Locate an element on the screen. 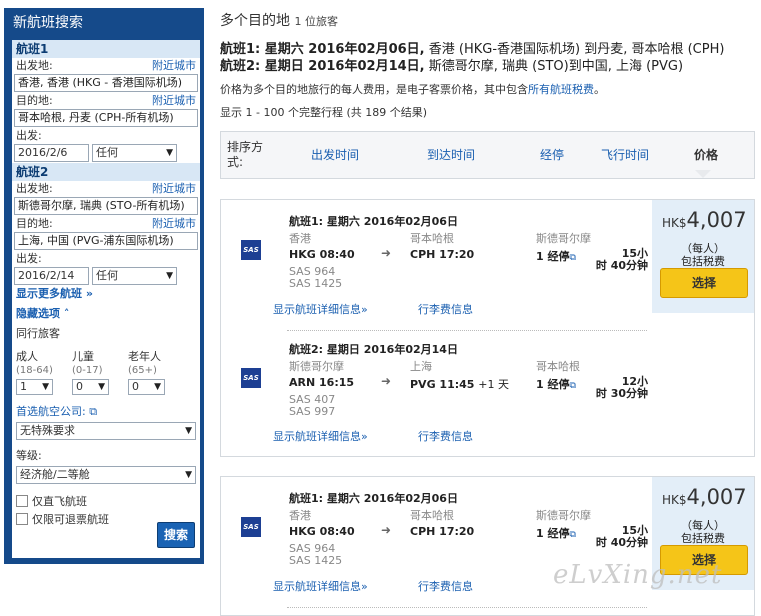 The width and height of the screenshot is (761, 616). hide-options-link: 隐藏选项 ˄ is located at coordinates (106, 314).